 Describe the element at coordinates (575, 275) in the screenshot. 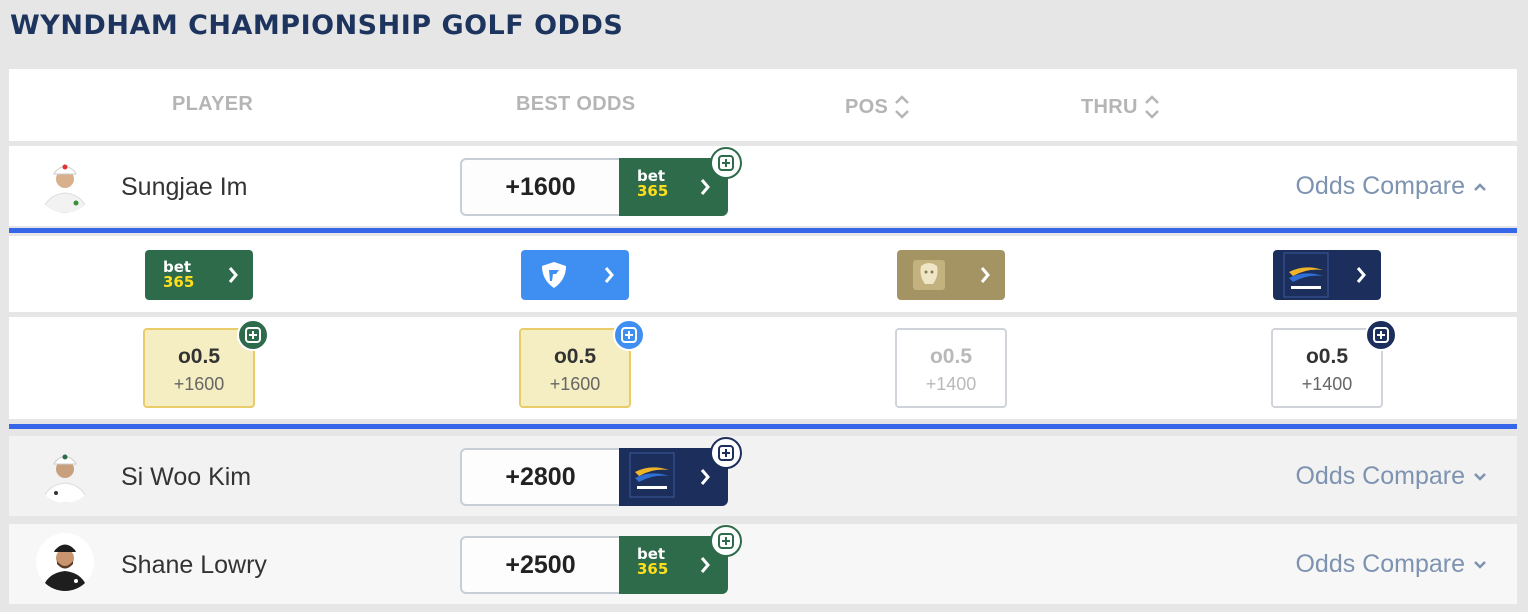

I see `fanduel-shield-icon` at that location.